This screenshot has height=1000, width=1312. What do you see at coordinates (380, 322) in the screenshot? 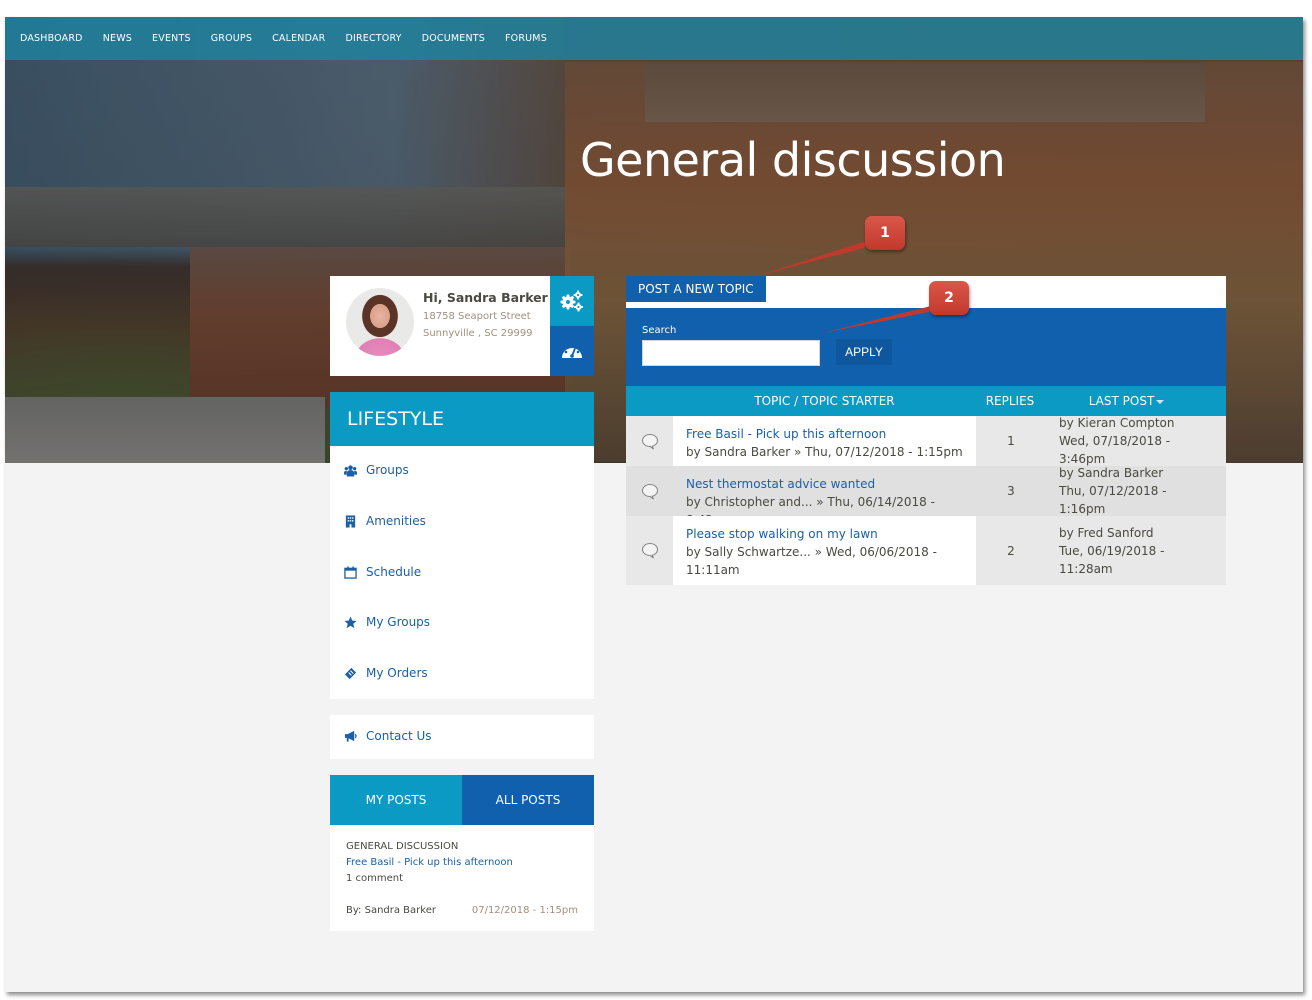
I see `avatar` at bounding box center [380, 322].